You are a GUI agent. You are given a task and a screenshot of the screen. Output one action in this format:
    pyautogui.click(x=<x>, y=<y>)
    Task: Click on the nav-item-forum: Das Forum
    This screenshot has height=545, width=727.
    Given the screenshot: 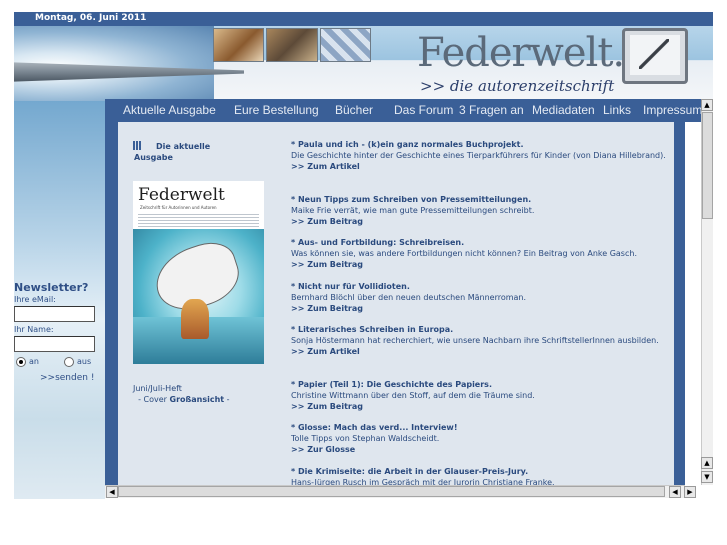 What is the action you would take?
    pyautogui.click(x=423, y=110)
    